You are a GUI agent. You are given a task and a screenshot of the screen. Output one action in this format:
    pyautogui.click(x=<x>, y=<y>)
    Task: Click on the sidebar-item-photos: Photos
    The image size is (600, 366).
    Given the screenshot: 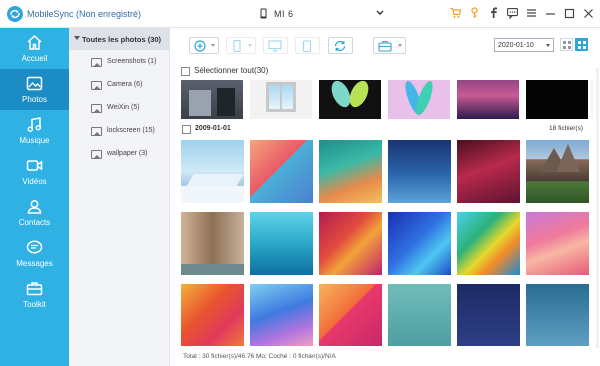 What is the action you would take?
    pyautogui.click(x=34, y=89)
    